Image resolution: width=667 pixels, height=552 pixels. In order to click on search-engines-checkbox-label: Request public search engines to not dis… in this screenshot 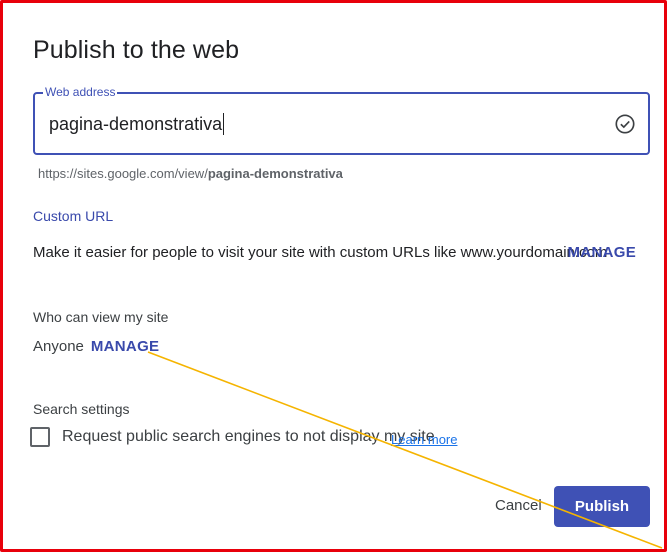, I will do `click(248, 437)`.